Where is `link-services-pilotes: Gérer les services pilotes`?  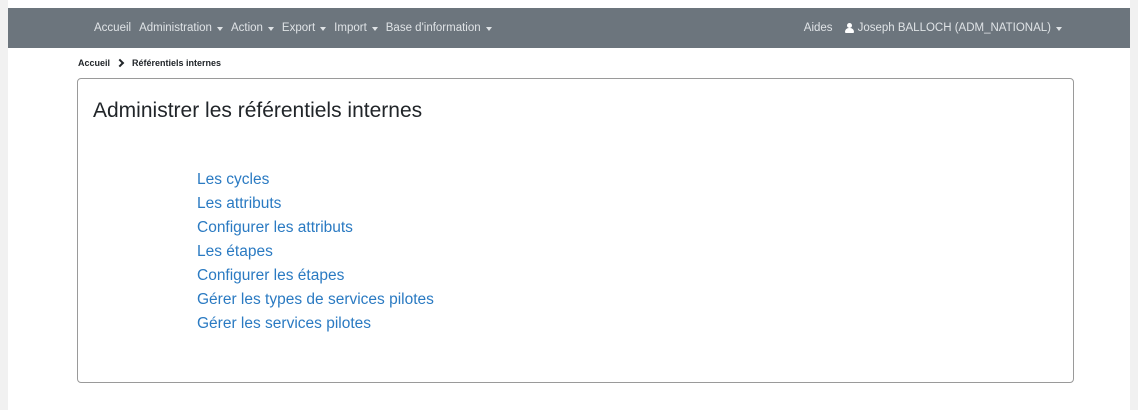 link-services-pilotes: Gérer les services pilotes is located at coordinates (284, 323).